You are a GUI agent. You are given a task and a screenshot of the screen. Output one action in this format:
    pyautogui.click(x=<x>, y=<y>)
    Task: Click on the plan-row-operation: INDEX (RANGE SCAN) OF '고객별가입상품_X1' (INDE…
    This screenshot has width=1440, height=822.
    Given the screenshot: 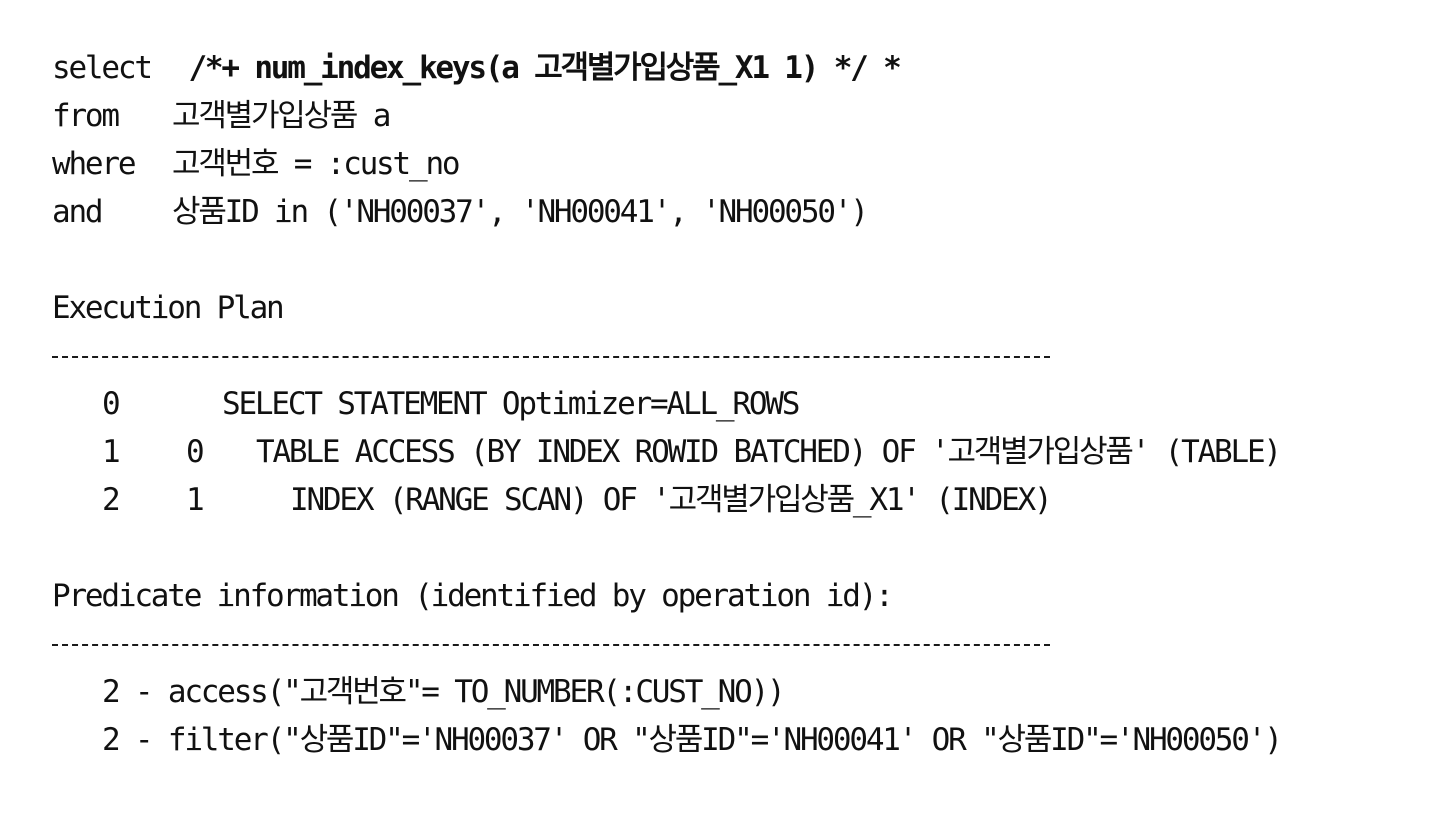 What is the action you would take?
    pyautogui.click(x=671, y=500)
    